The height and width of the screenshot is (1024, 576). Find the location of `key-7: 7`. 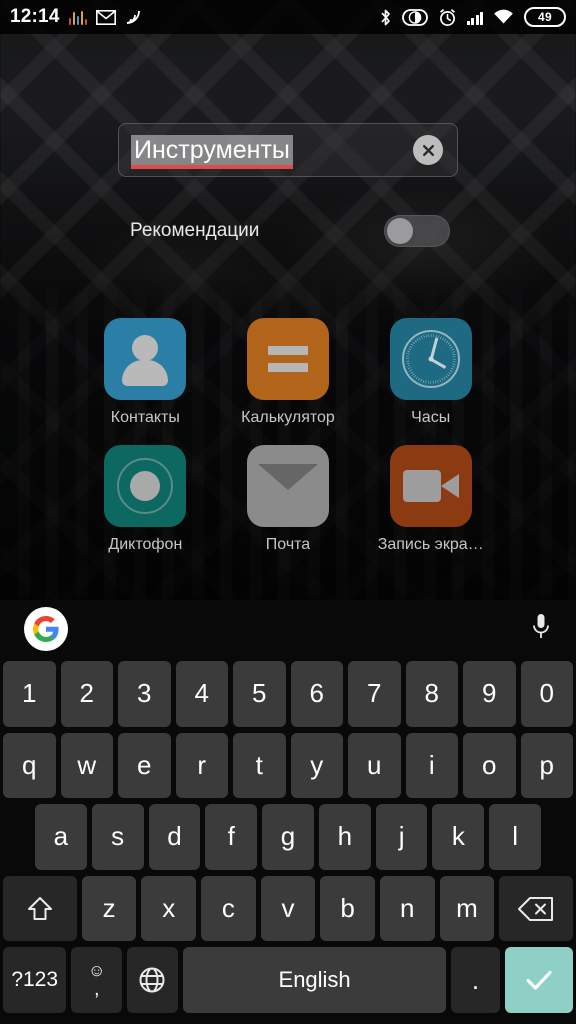

key-7: 7 is located at coordinates (374, 694).